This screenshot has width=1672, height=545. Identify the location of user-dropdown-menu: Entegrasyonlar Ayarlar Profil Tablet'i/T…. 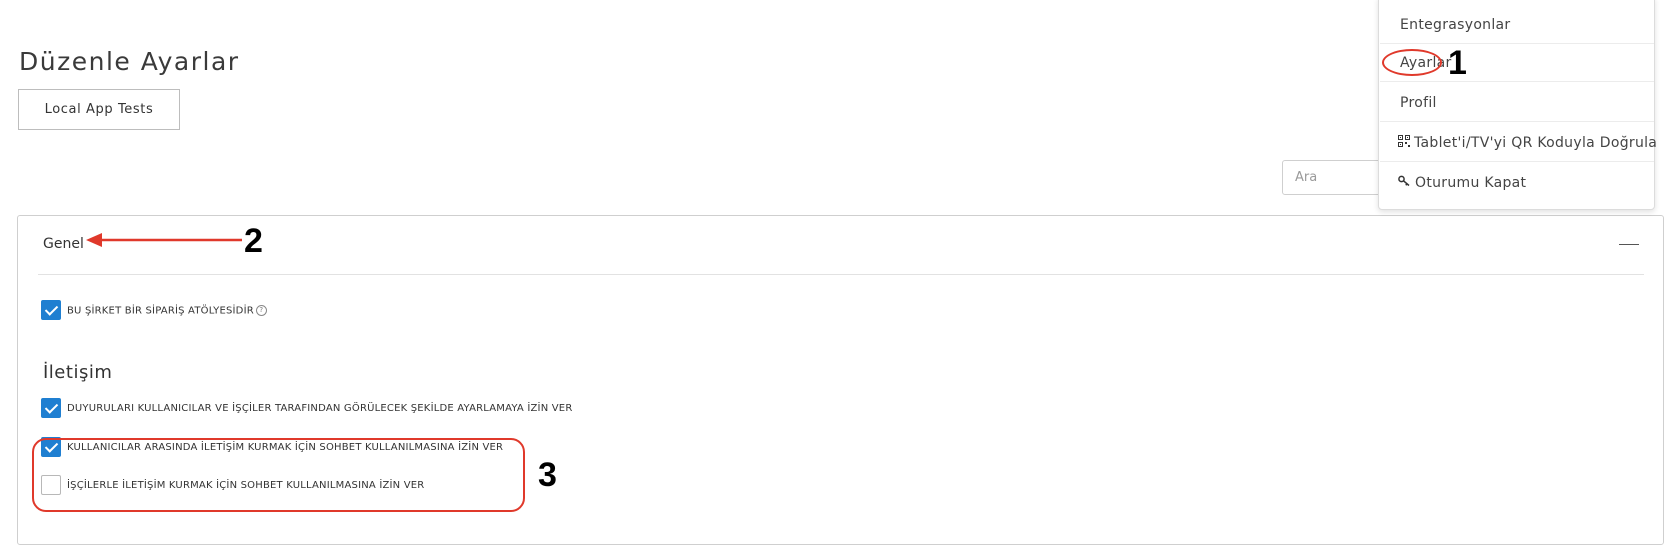
(1518, 105).